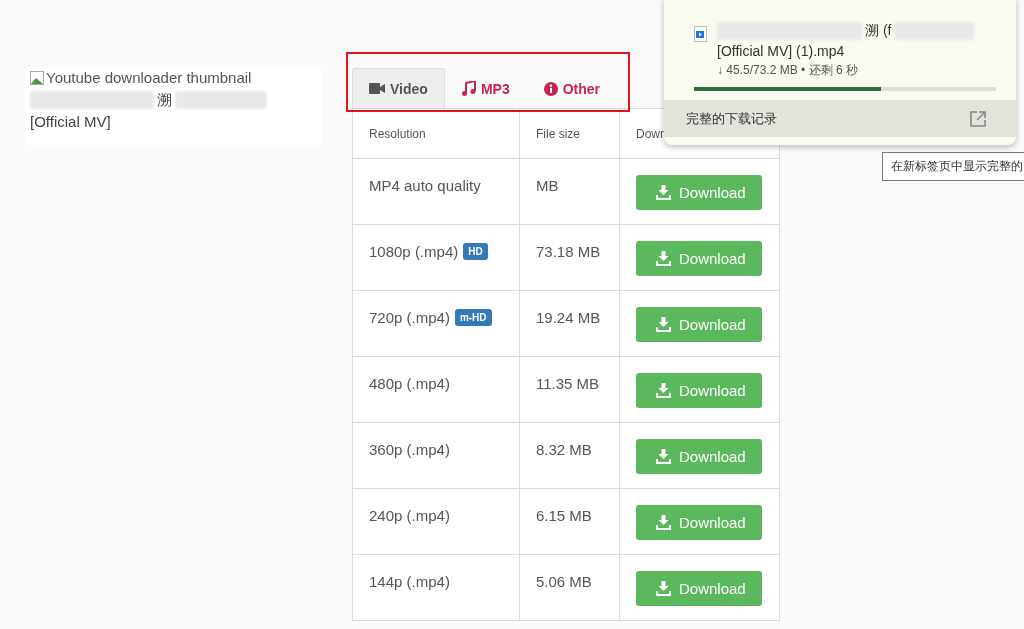  Describe the element at coordinates (475, 251) in the screenshot. I see `quality-badge: HD` at that location.